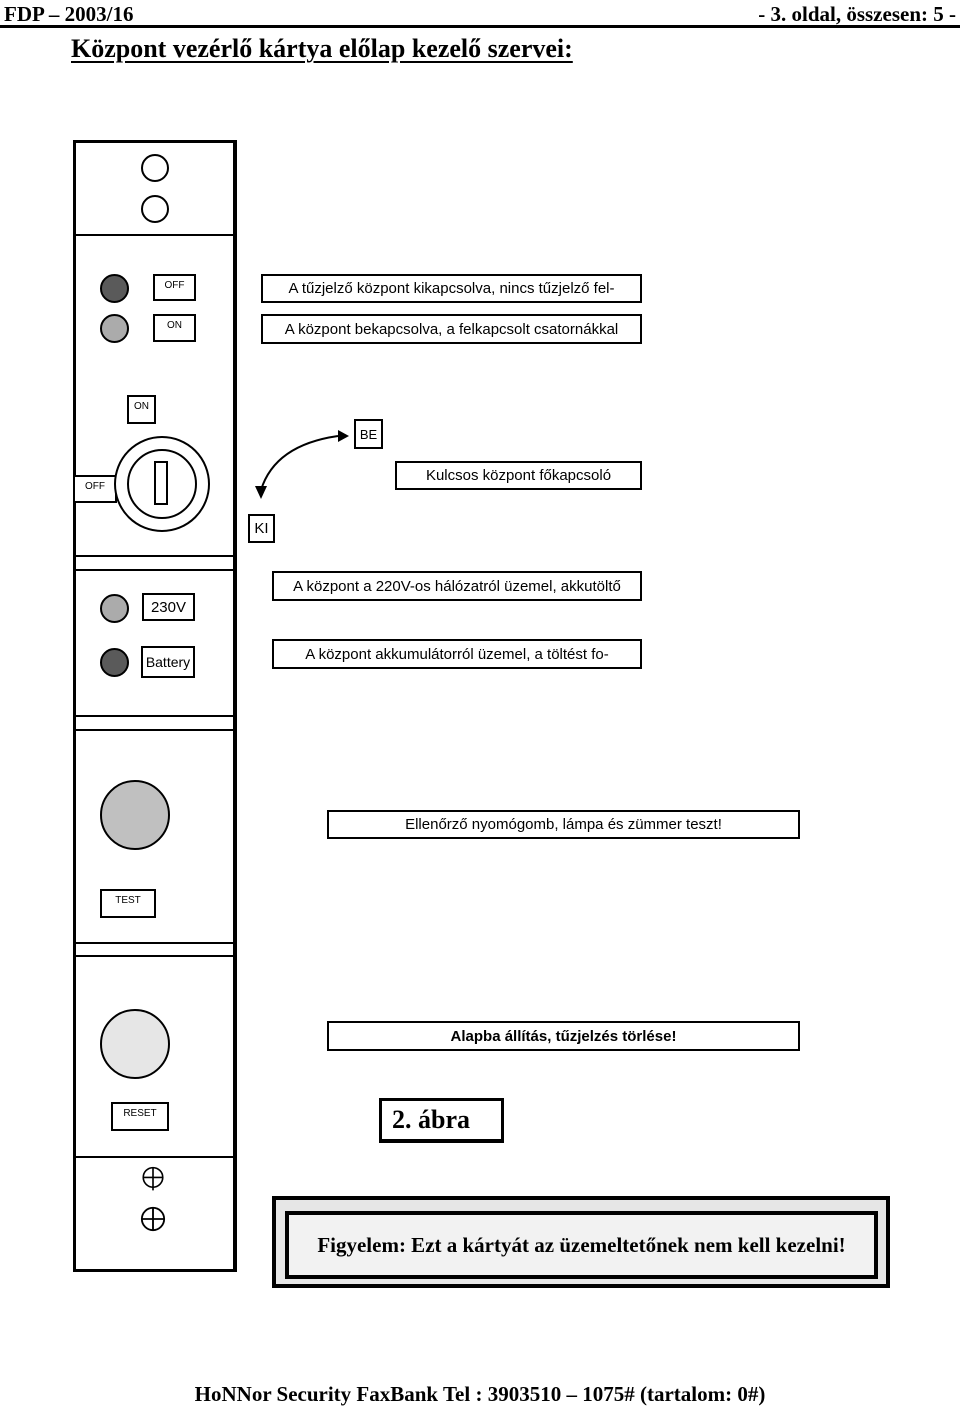  Describe the element at coordinates (141, 409) in the screenshot. I see `key-on-label: ON` at that location.